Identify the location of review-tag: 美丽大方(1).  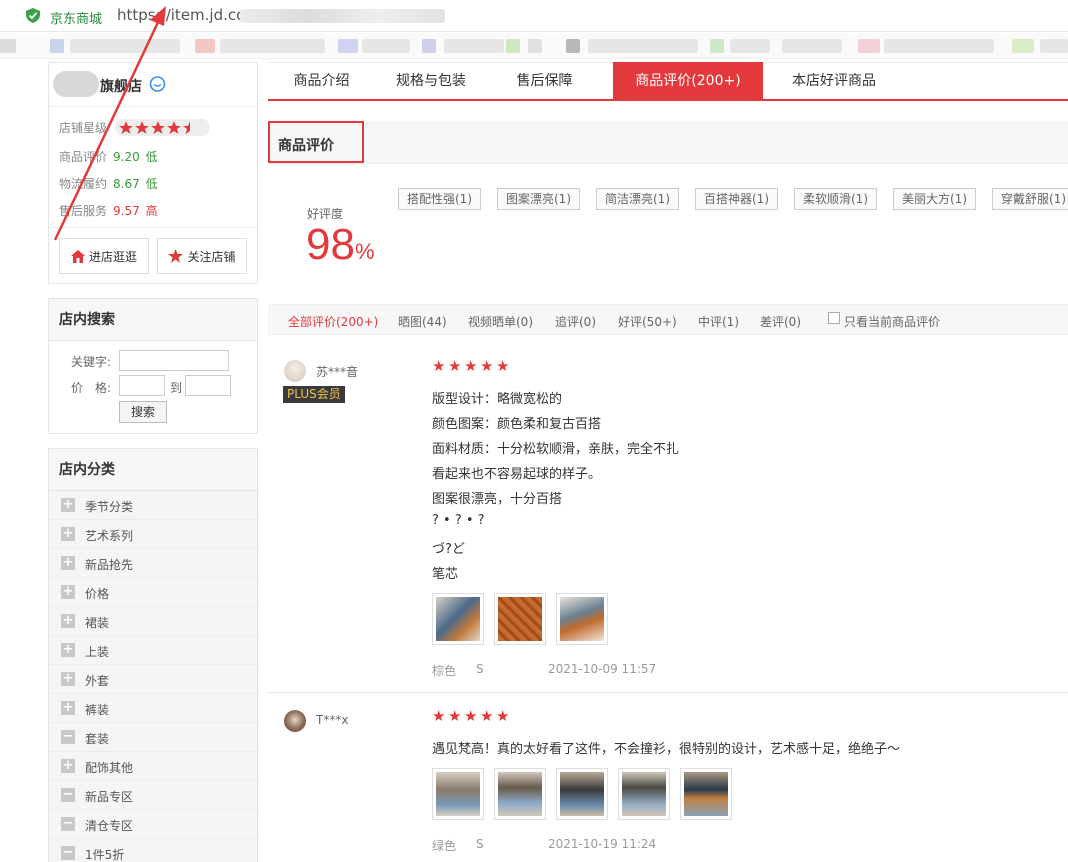
(934, 199).